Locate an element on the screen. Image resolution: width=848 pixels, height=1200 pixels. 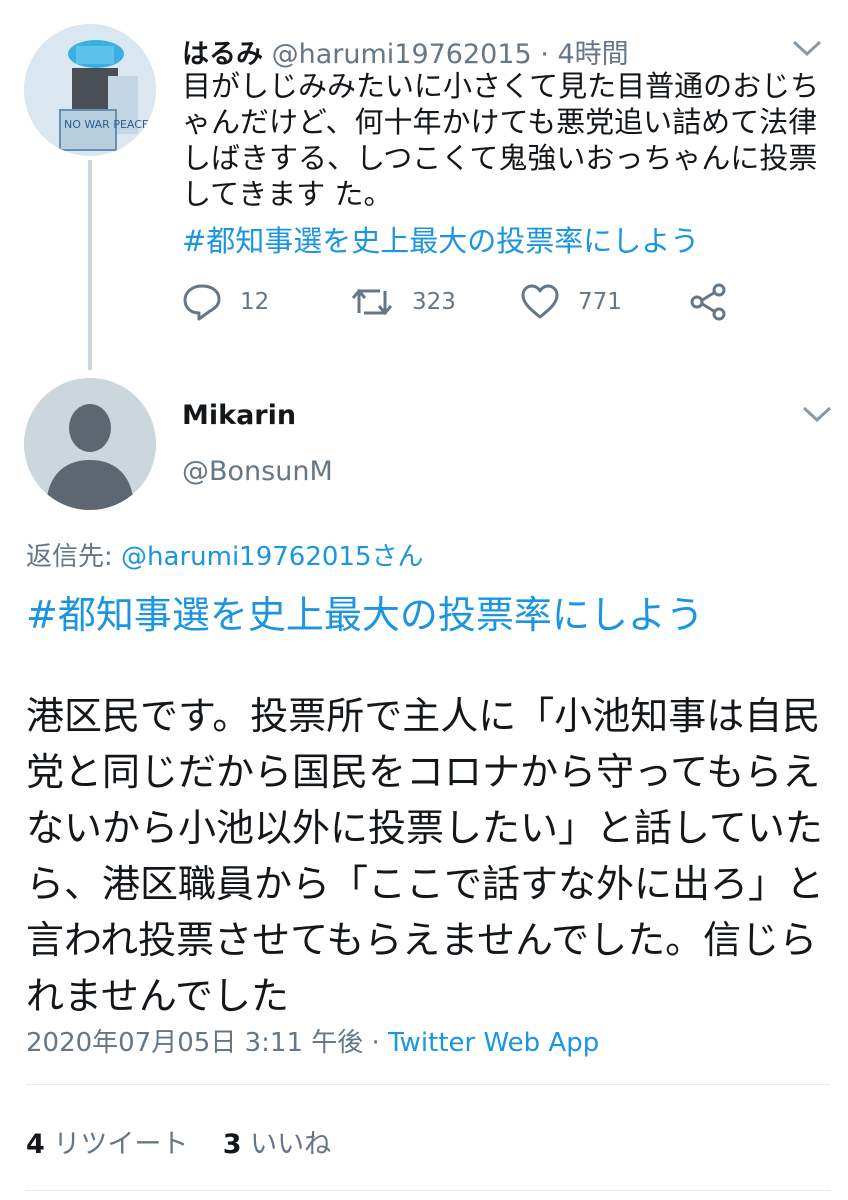
divider-top is located at coordinates (428, 1084).